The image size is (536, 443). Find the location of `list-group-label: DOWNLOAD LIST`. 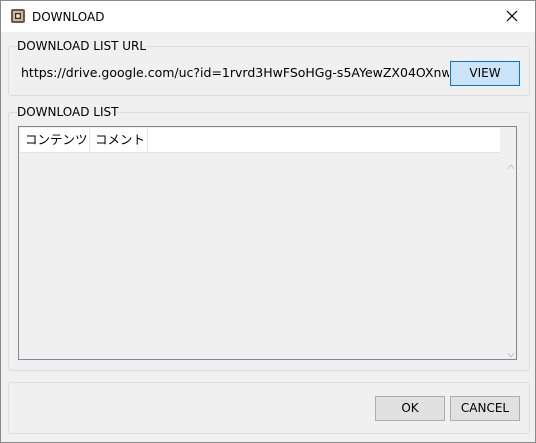

list-group-label: DOWNLOAD LIST is located at coordinates (68, 112).